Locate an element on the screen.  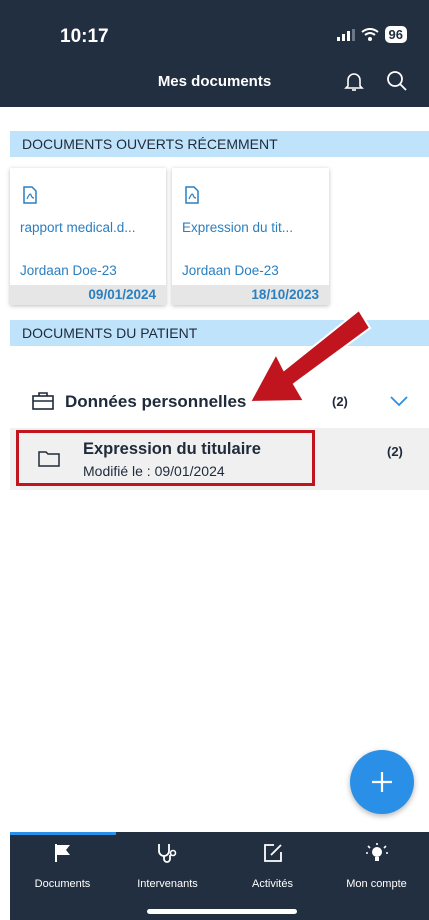
wifi-icon is located at coordinates (369, 34).